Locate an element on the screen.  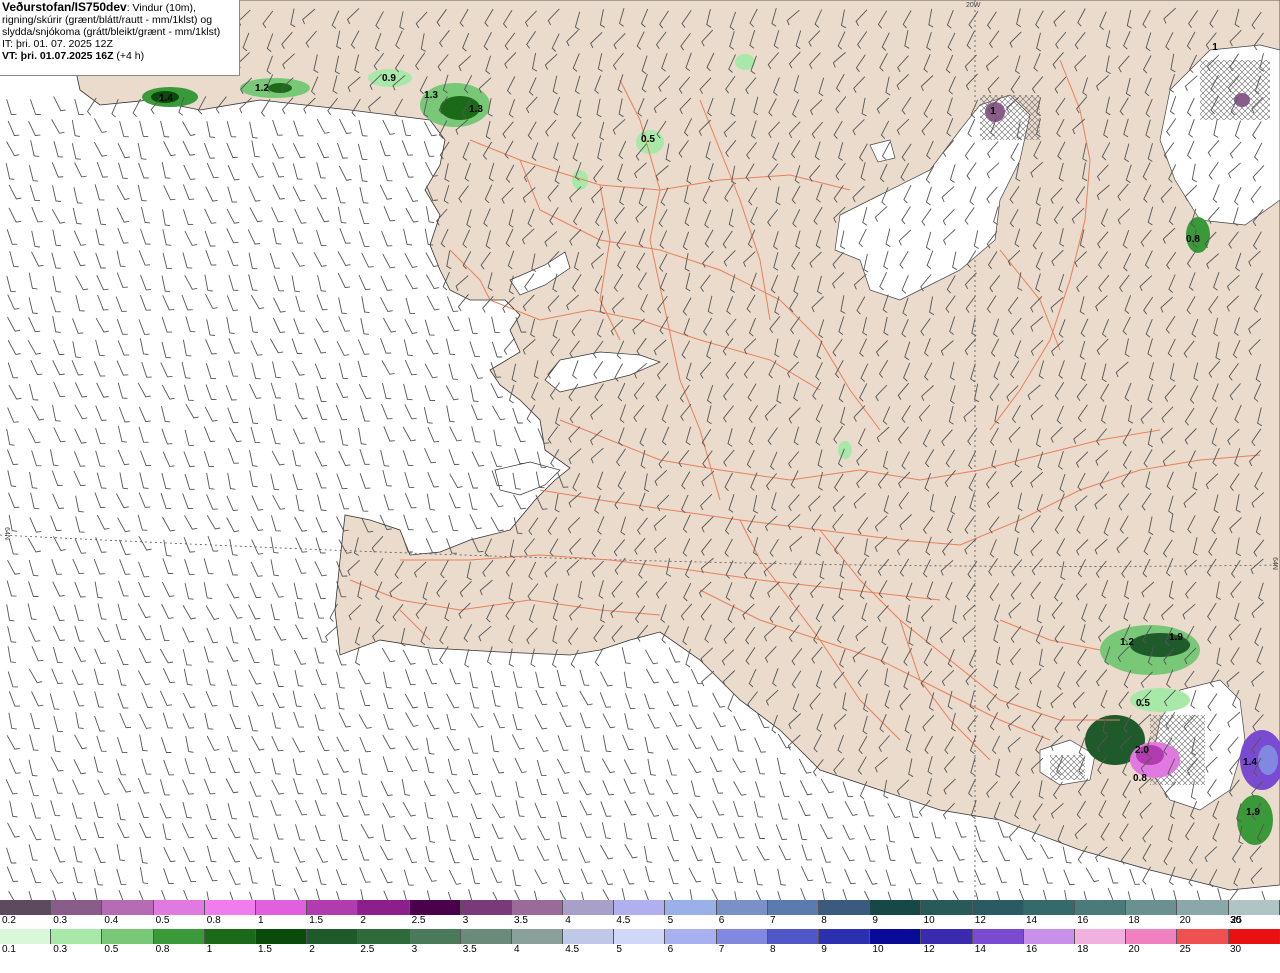
lon-label: 20W is located at coordinates (973, 5).